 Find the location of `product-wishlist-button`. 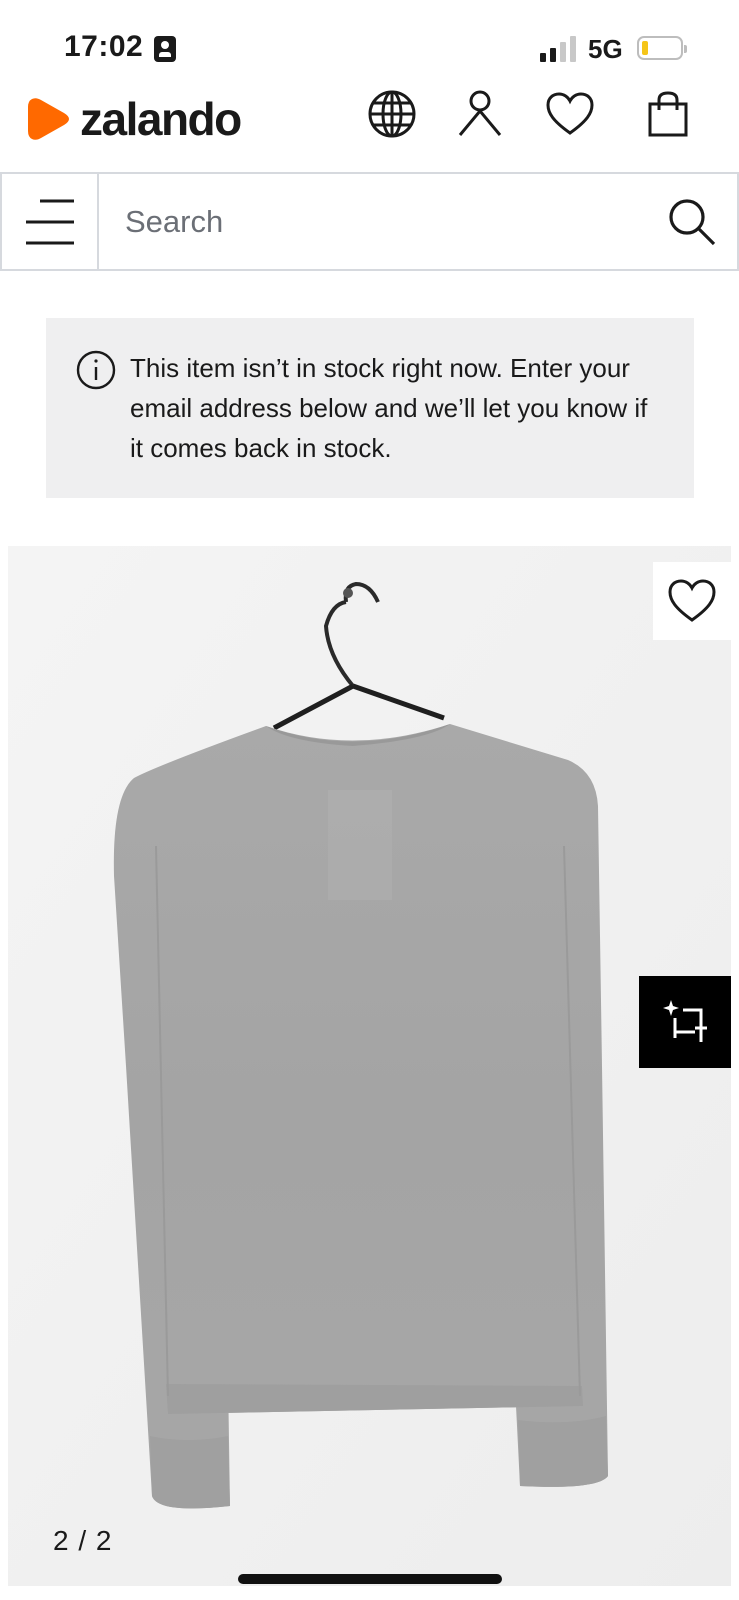

product-wishlist-button is located at coordinates (692, 601).